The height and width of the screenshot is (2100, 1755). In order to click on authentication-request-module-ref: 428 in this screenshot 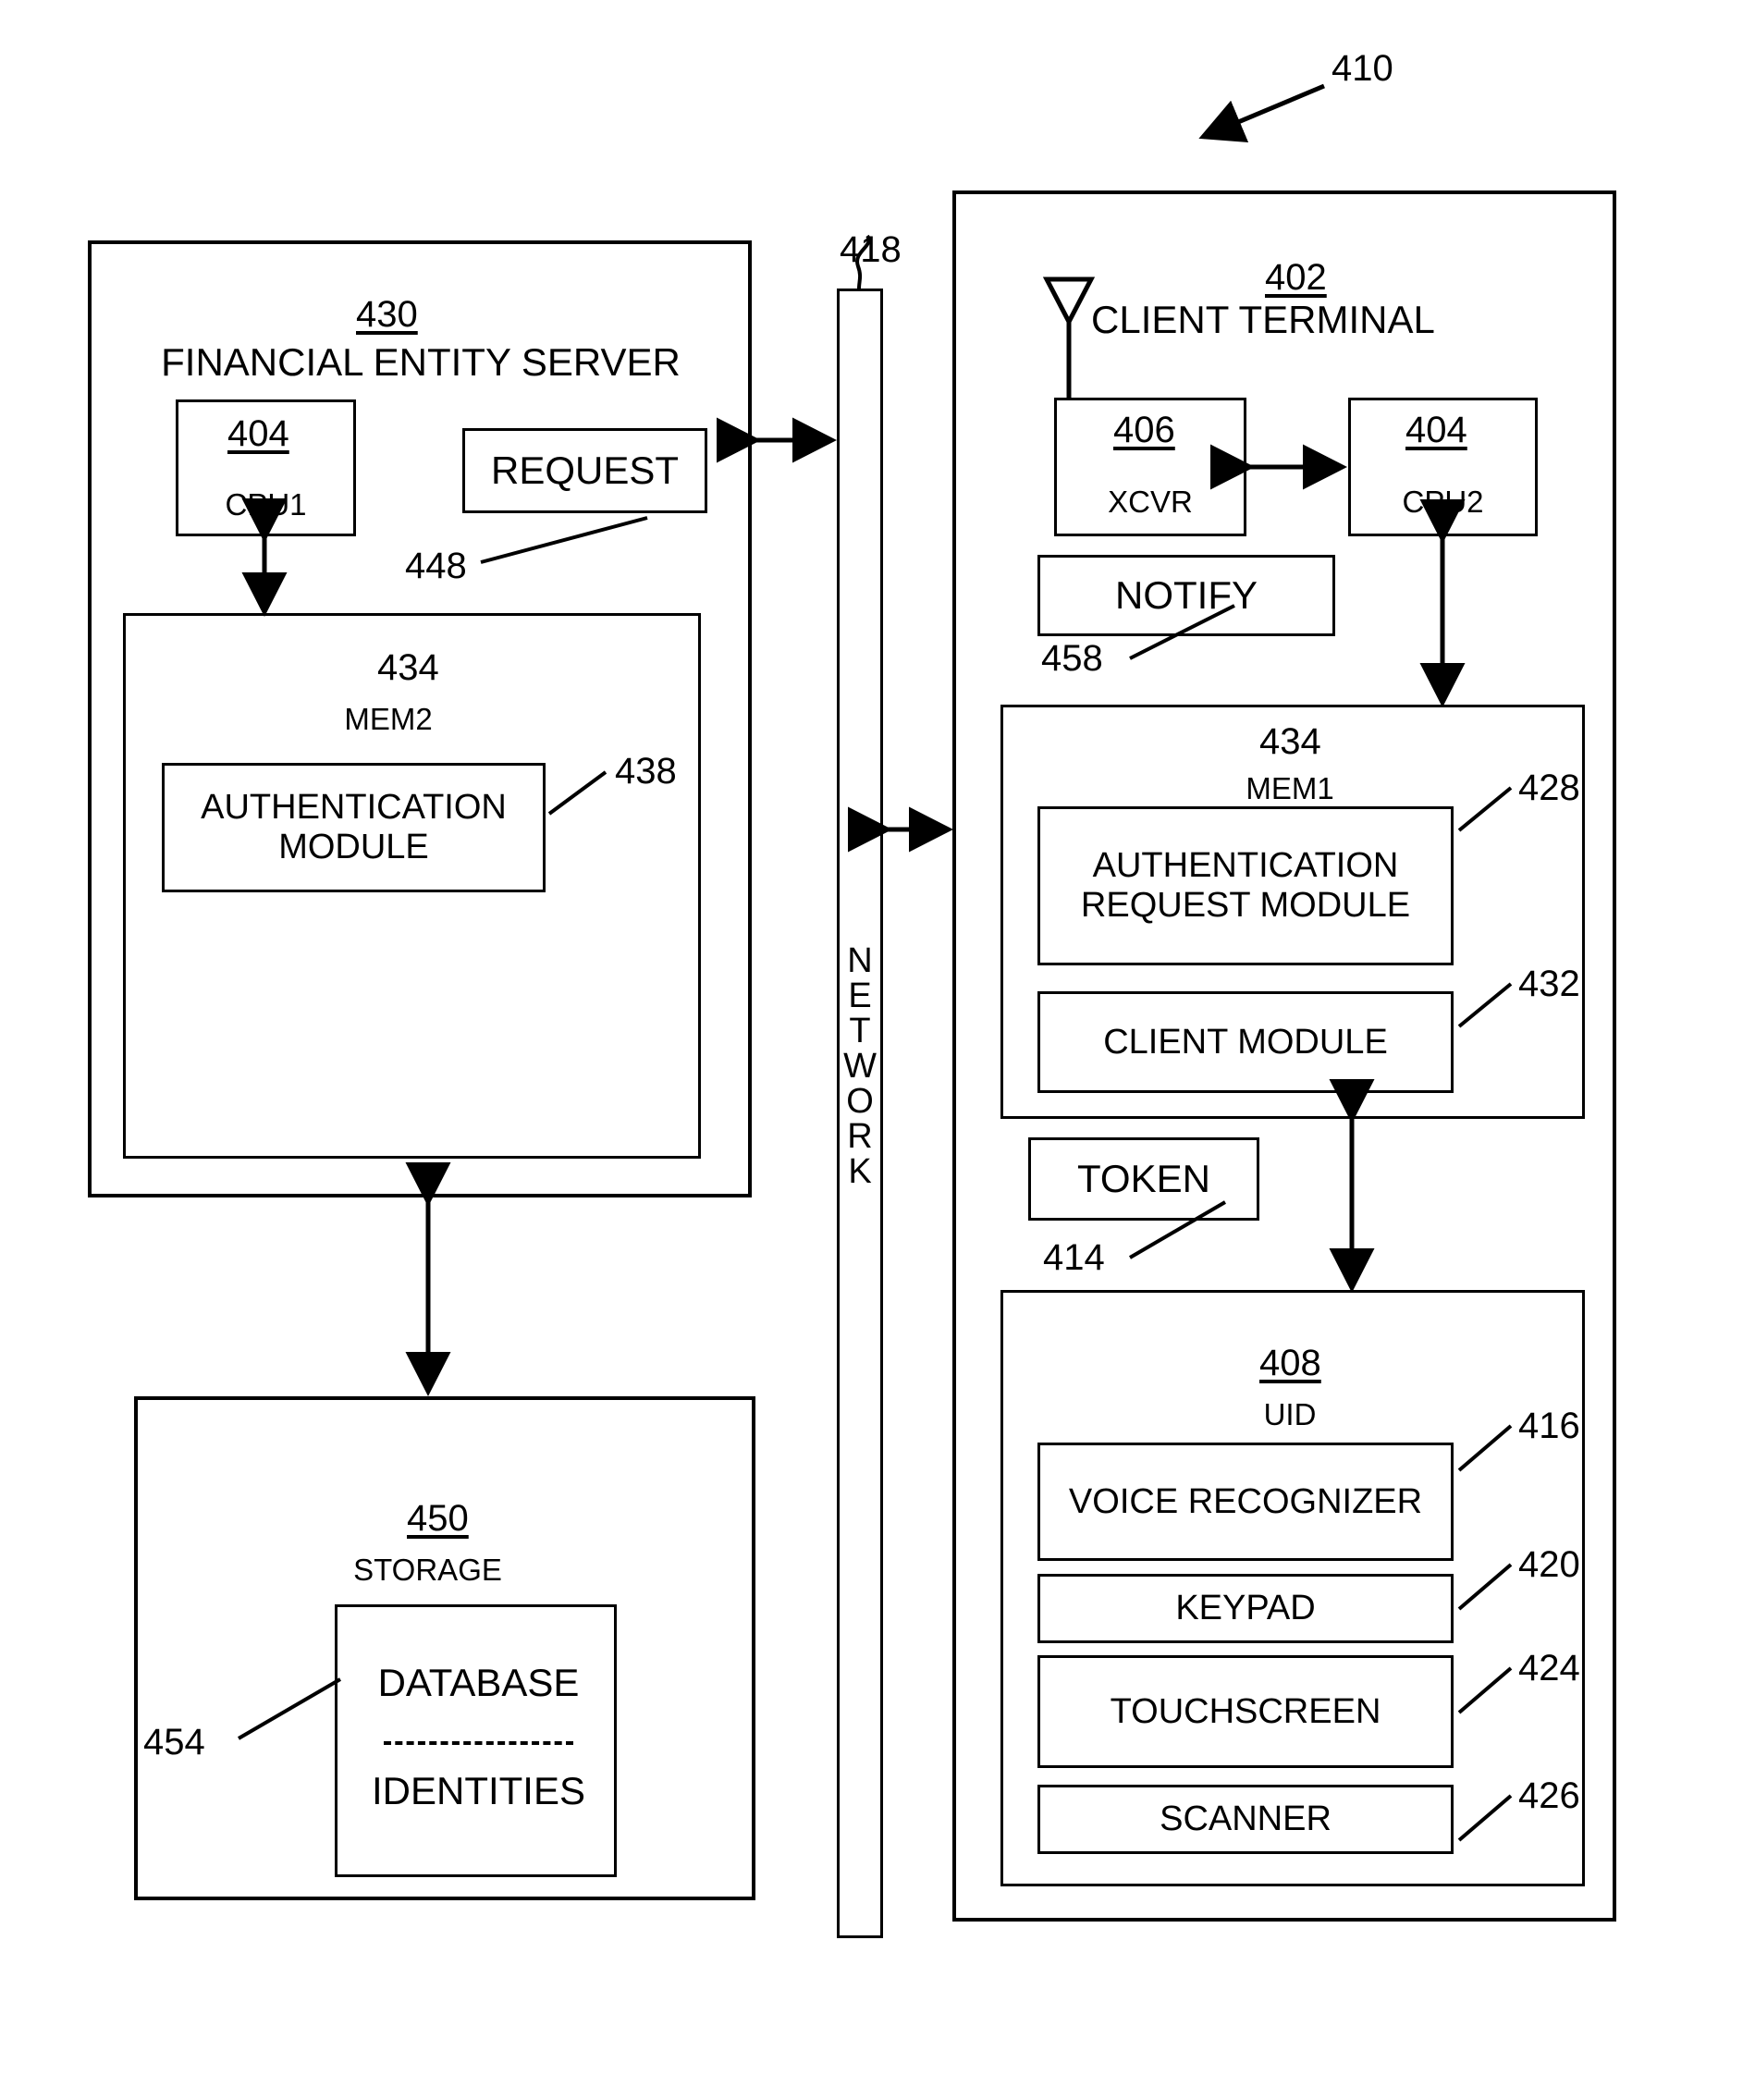, I will do `click(1549, 788)`.